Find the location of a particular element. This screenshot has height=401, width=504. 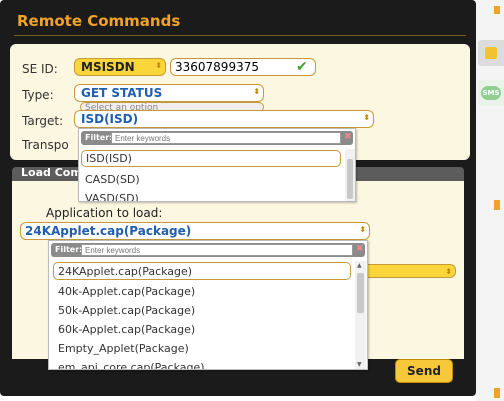

application-value: 24KApplet.cap(Package) is located at coordinates (108, 231).